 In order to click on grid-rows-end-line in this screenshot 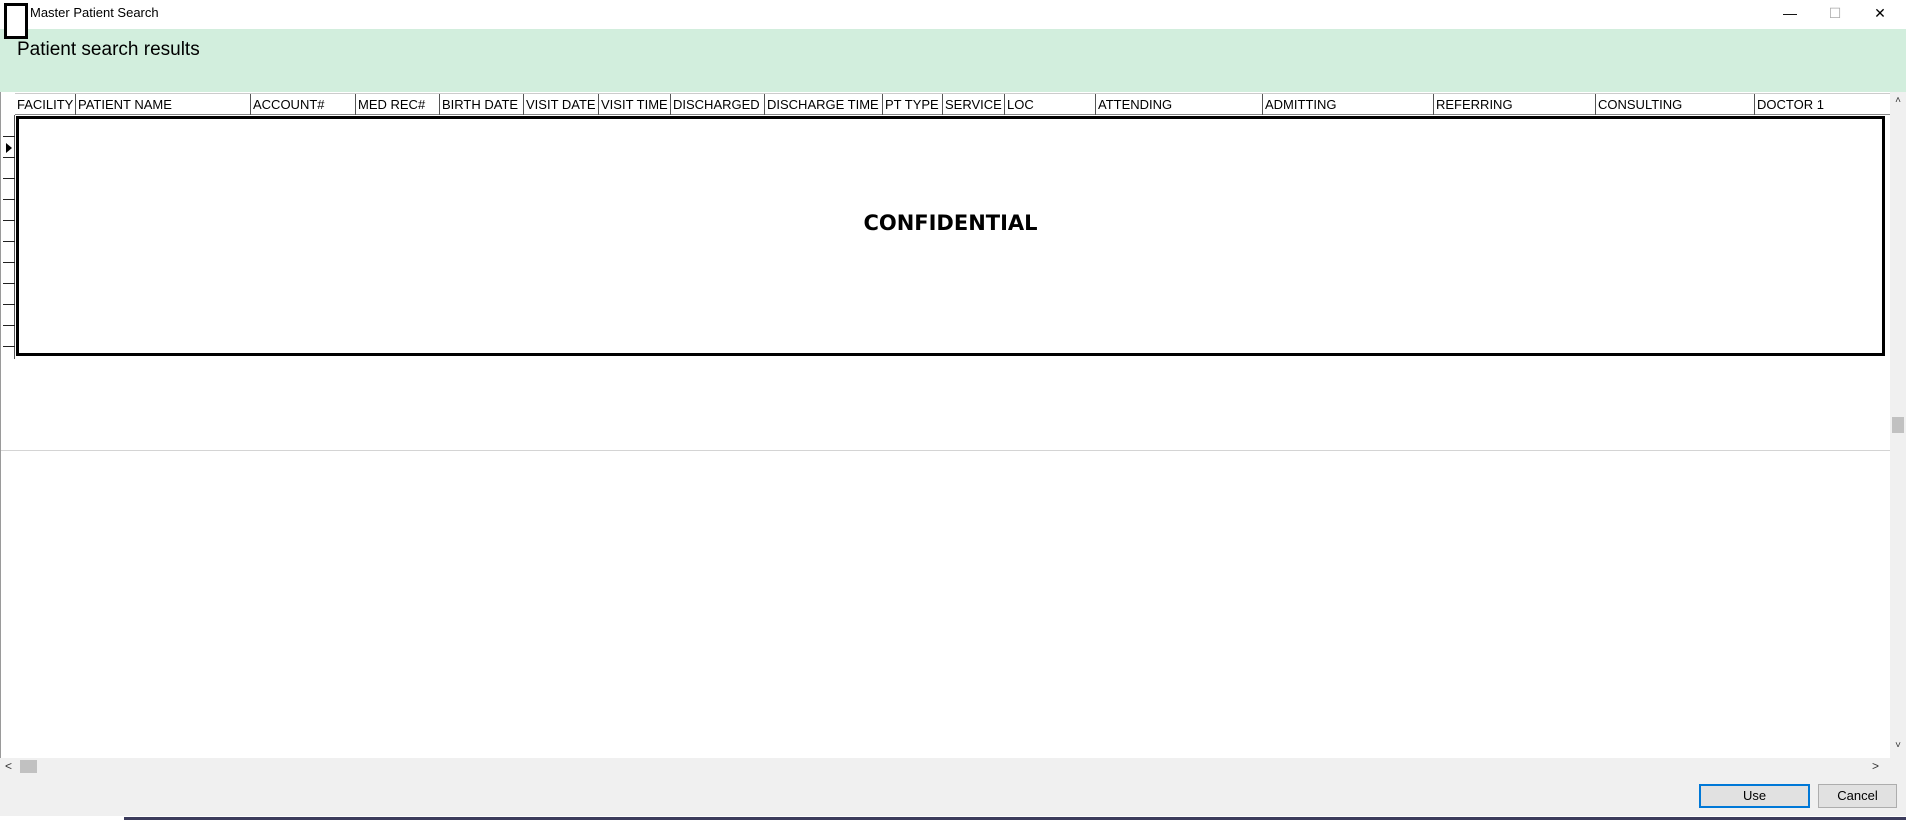, I will do `click(946, 450)`.